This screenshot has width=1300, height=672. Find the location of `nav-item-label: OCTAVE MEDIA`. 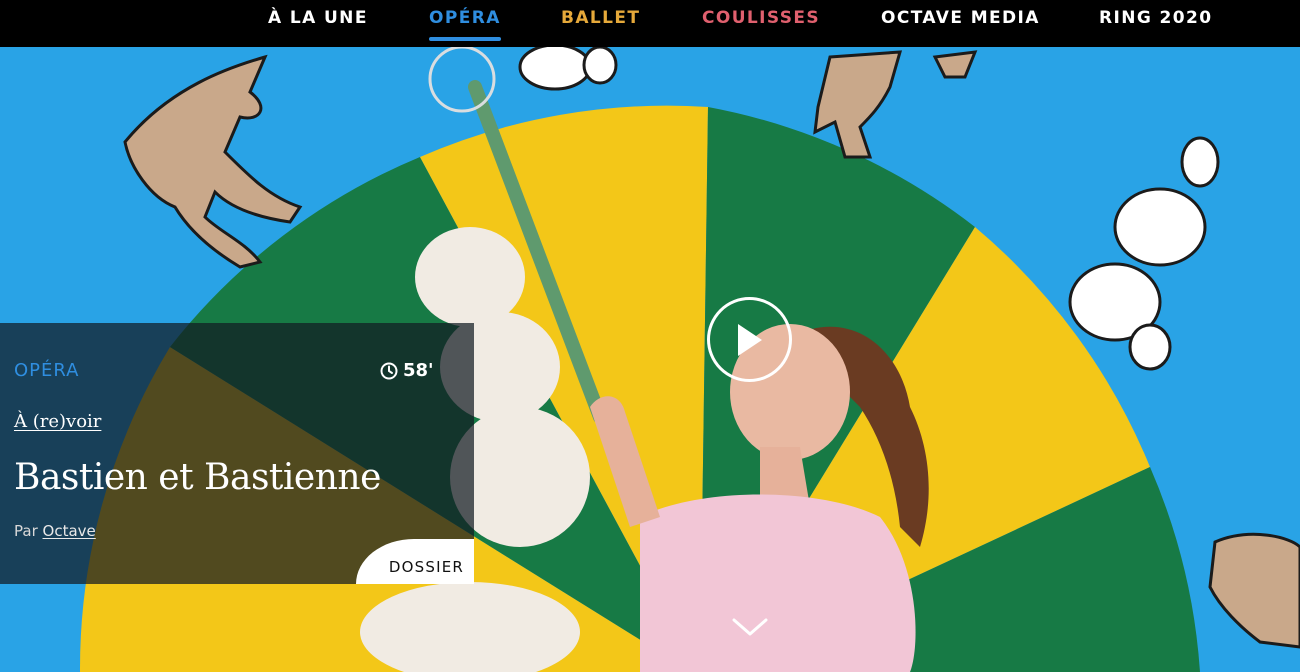

nav-item-label: OCTAVE MEDIA is located at coordinates (960, 18).